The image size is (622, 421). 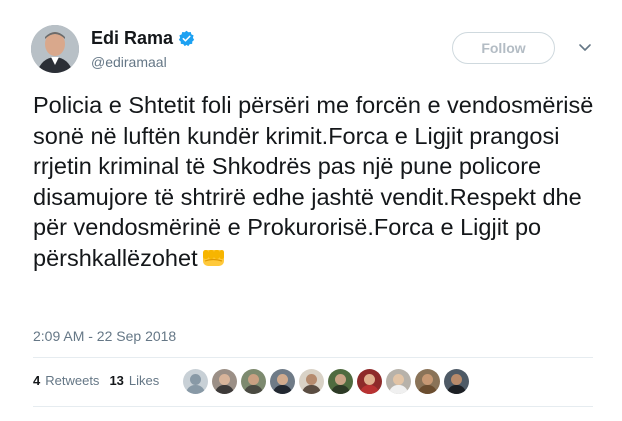 I want to click on retweets-label: Retweets, so click(x=72, y=380).